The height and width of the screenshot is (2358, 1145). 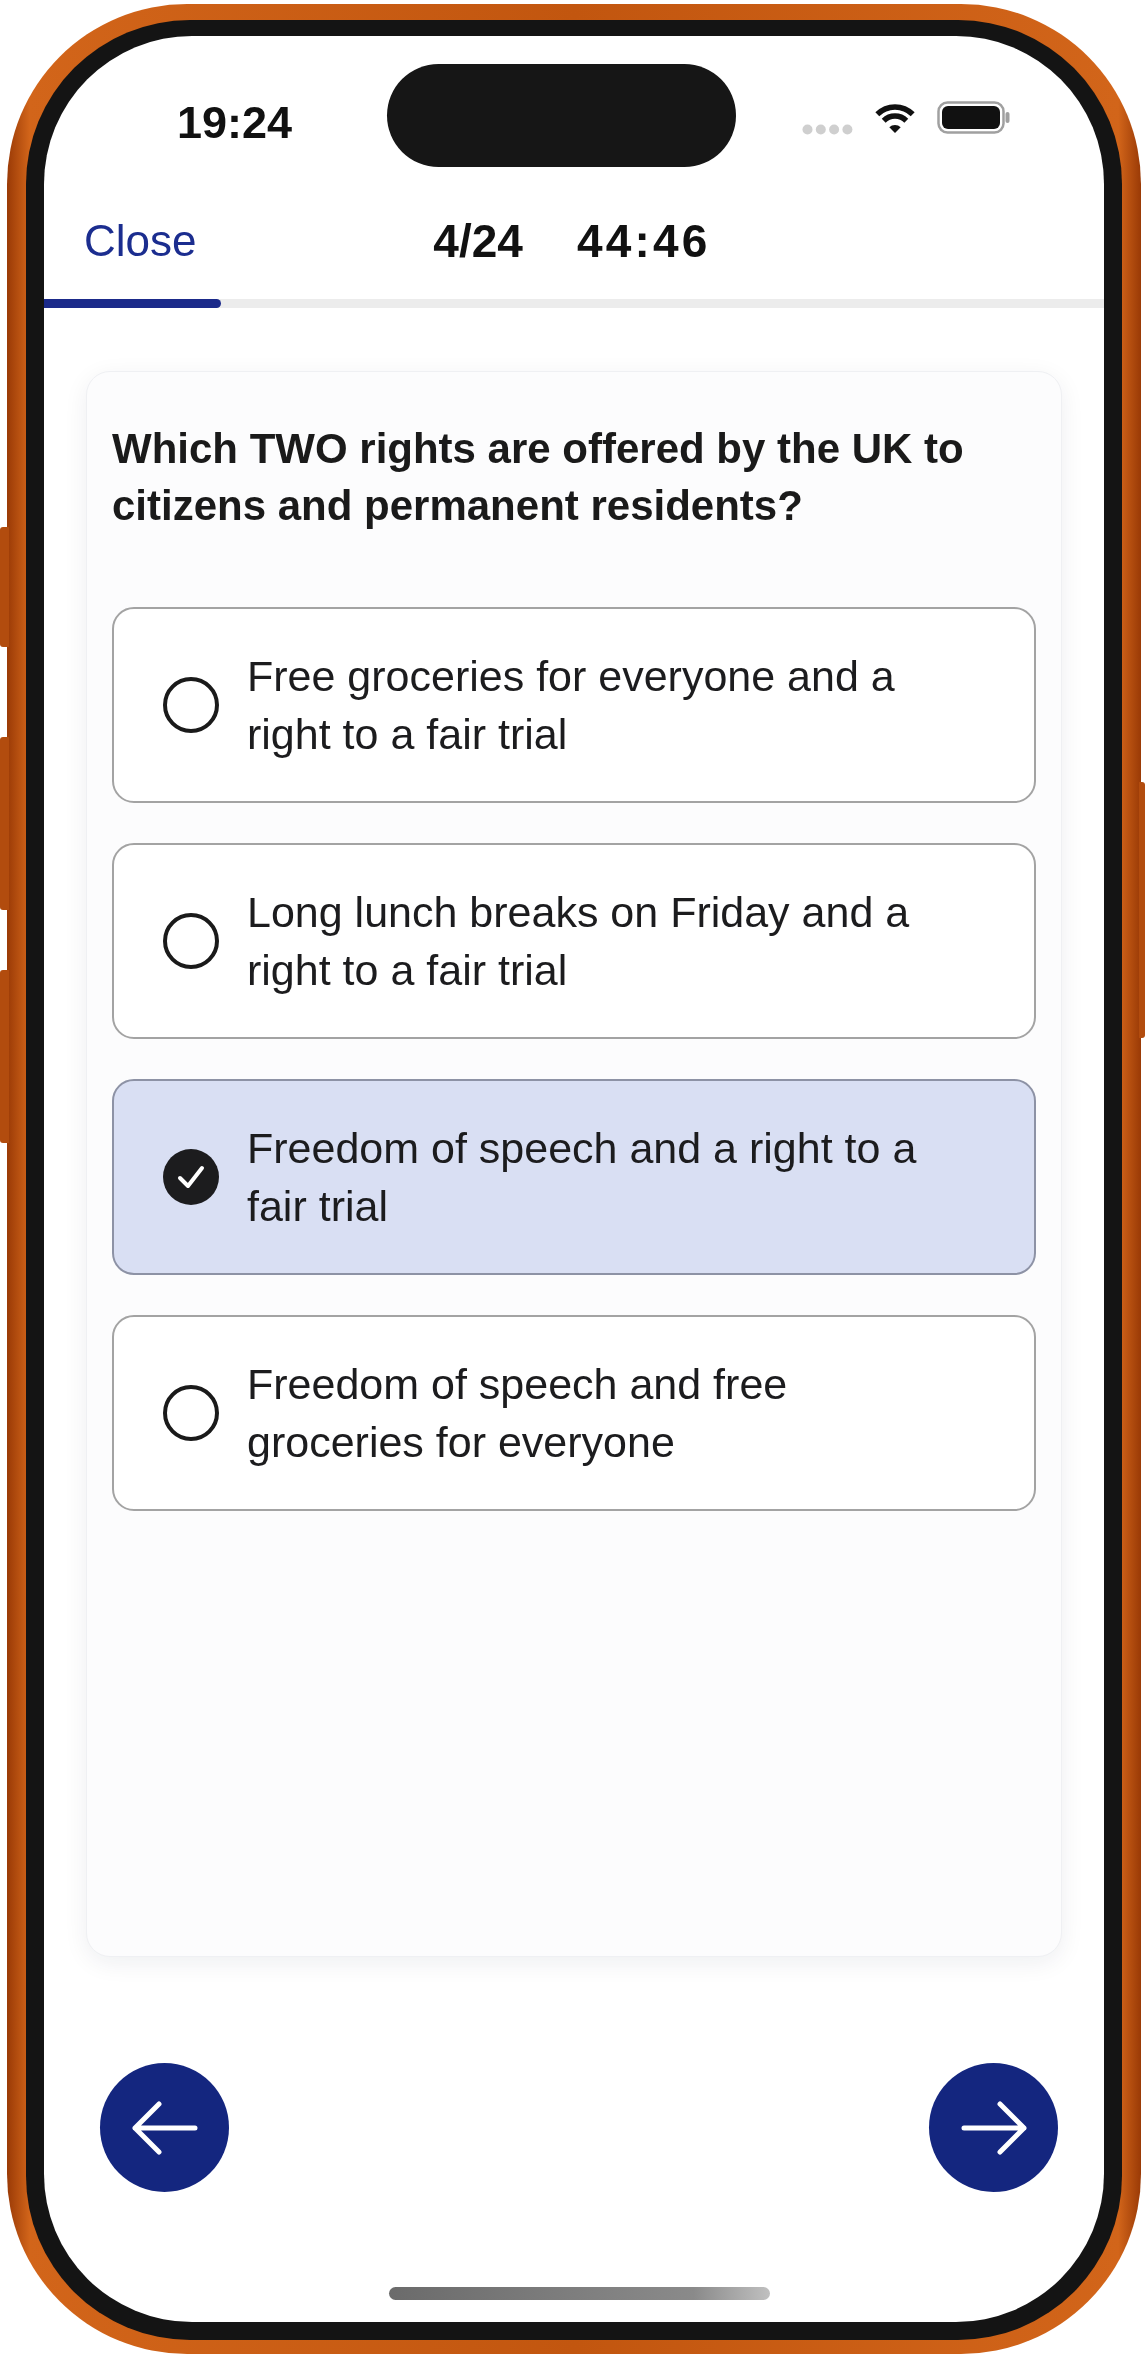 What do you see at coordinates (827, 129) in the screenshot?
I see `signal-dots-icon` at bounding box center [827, 129].